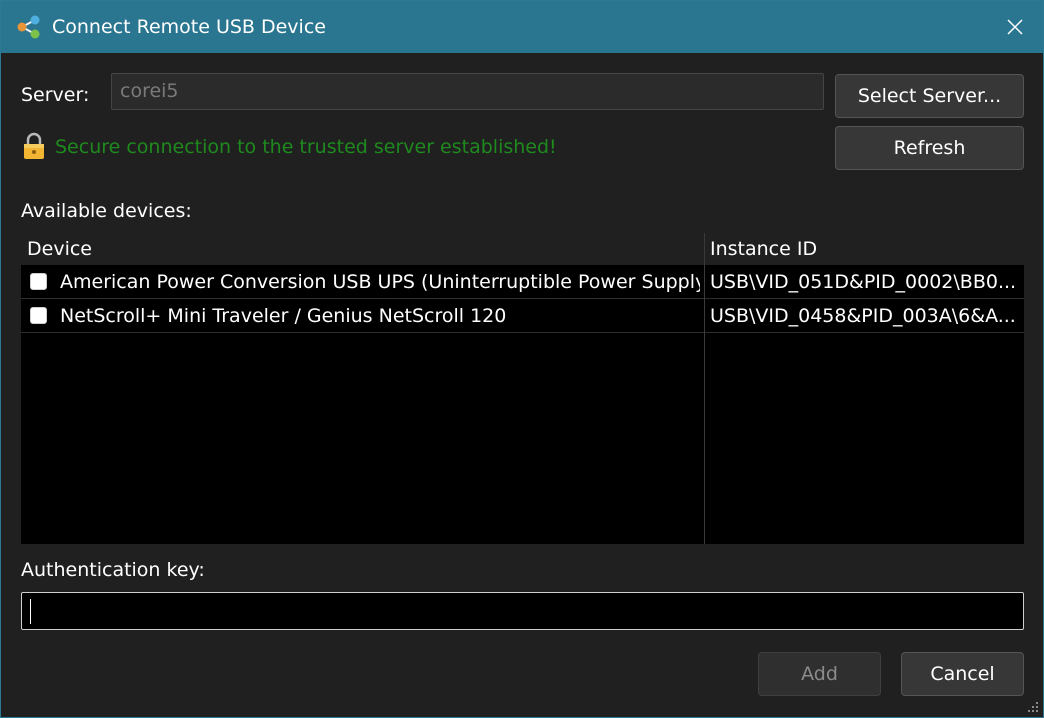 The width and height of the screenshot is (1044, 718). I want to click on resize-grip-icon, so click(1033, 707).